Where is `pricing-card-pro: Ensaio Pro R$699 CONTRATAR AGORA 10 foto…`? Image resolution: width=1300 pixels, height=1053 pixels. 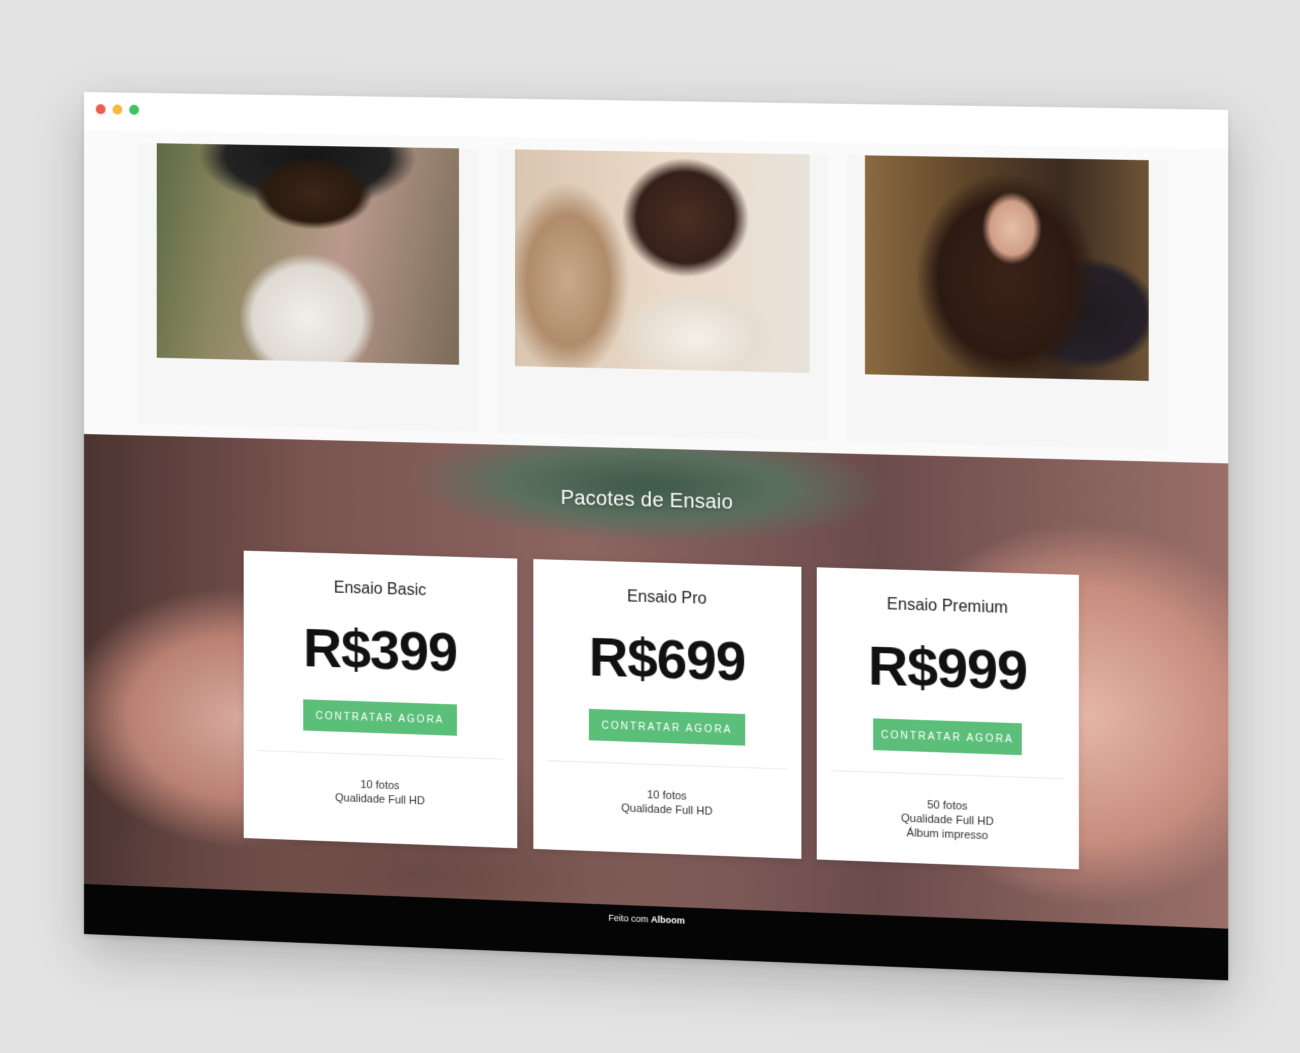 pricing-card-pro: Ensaio Pro R$699 CONTRATAR AGORA 10 foto… is located at coordinates (667, 709).